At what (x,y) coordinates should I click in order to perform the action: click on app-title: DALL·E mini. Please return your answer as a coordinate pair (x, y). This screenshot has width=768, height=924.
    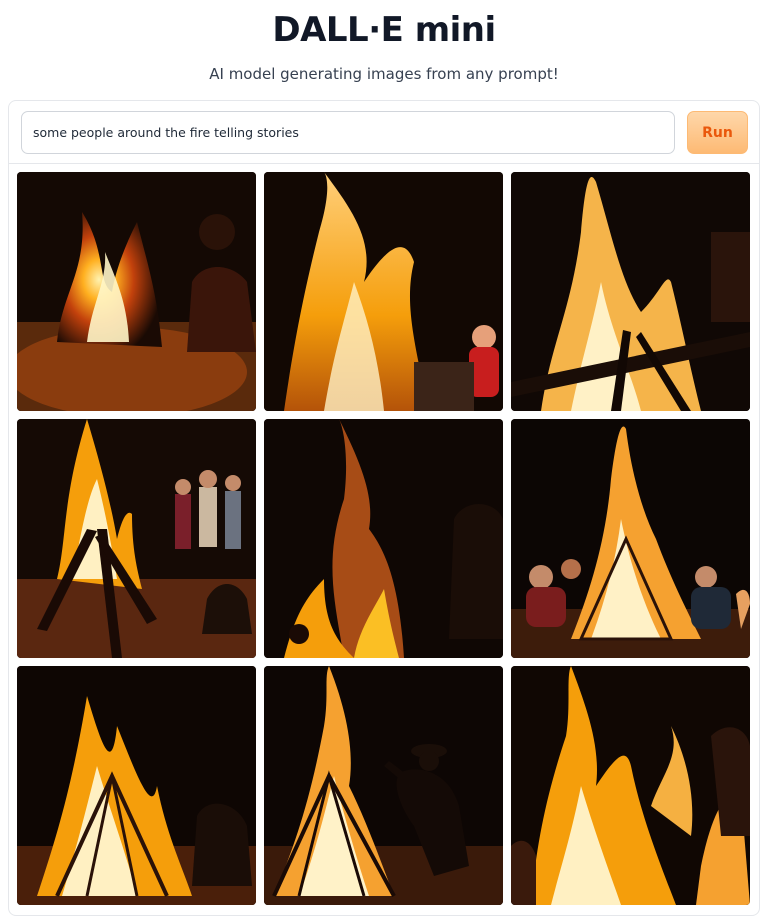
    Looking at the image, I should click on (384, 30).